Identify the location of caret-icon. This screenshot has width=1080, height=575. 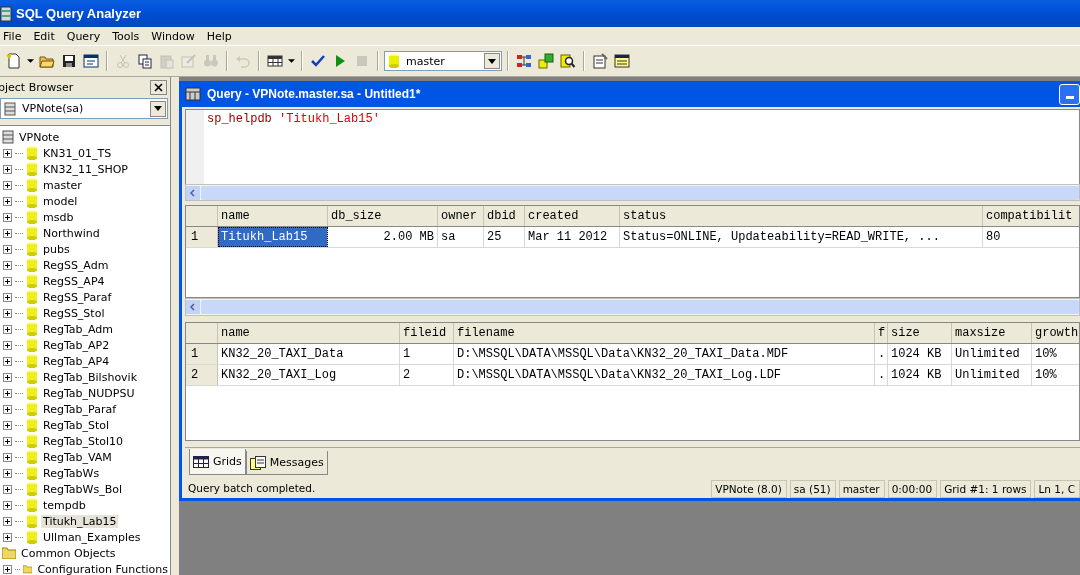
(291, 61).